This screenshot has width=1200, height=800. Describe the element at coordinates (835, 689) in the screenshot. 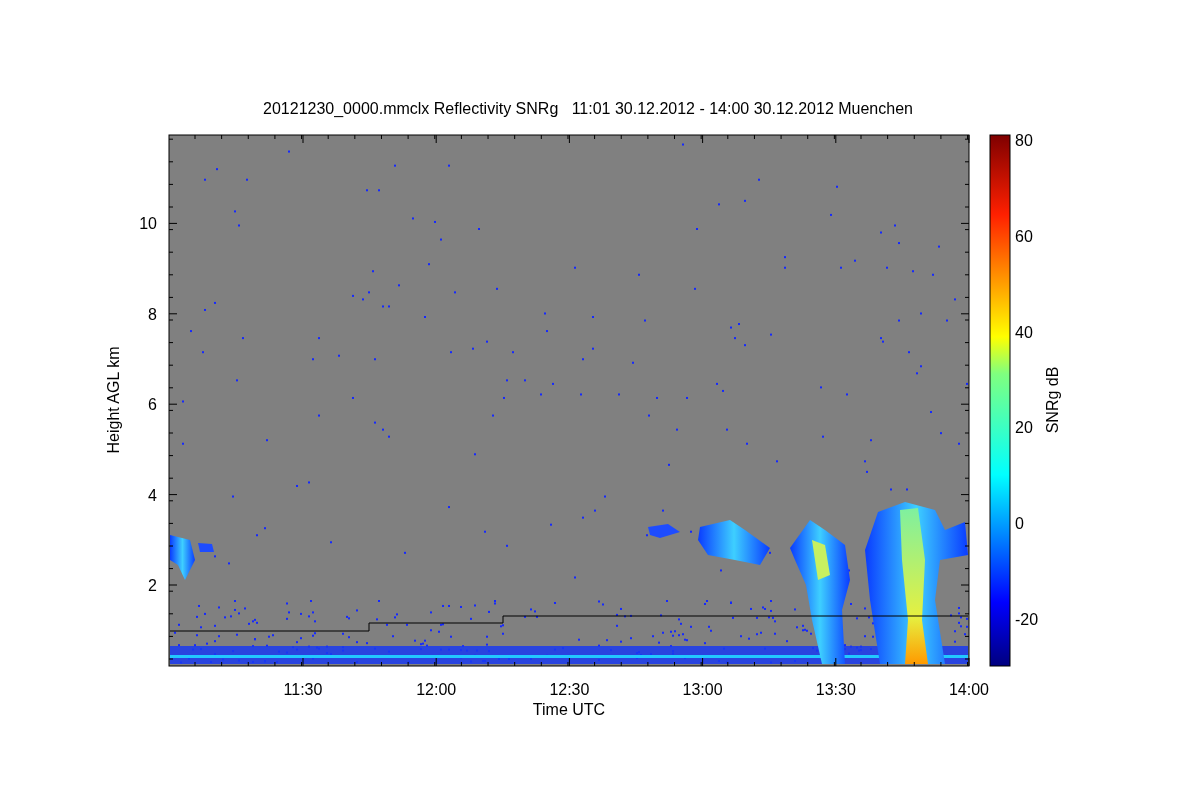

I see `tick-label: 13:30` at that location.